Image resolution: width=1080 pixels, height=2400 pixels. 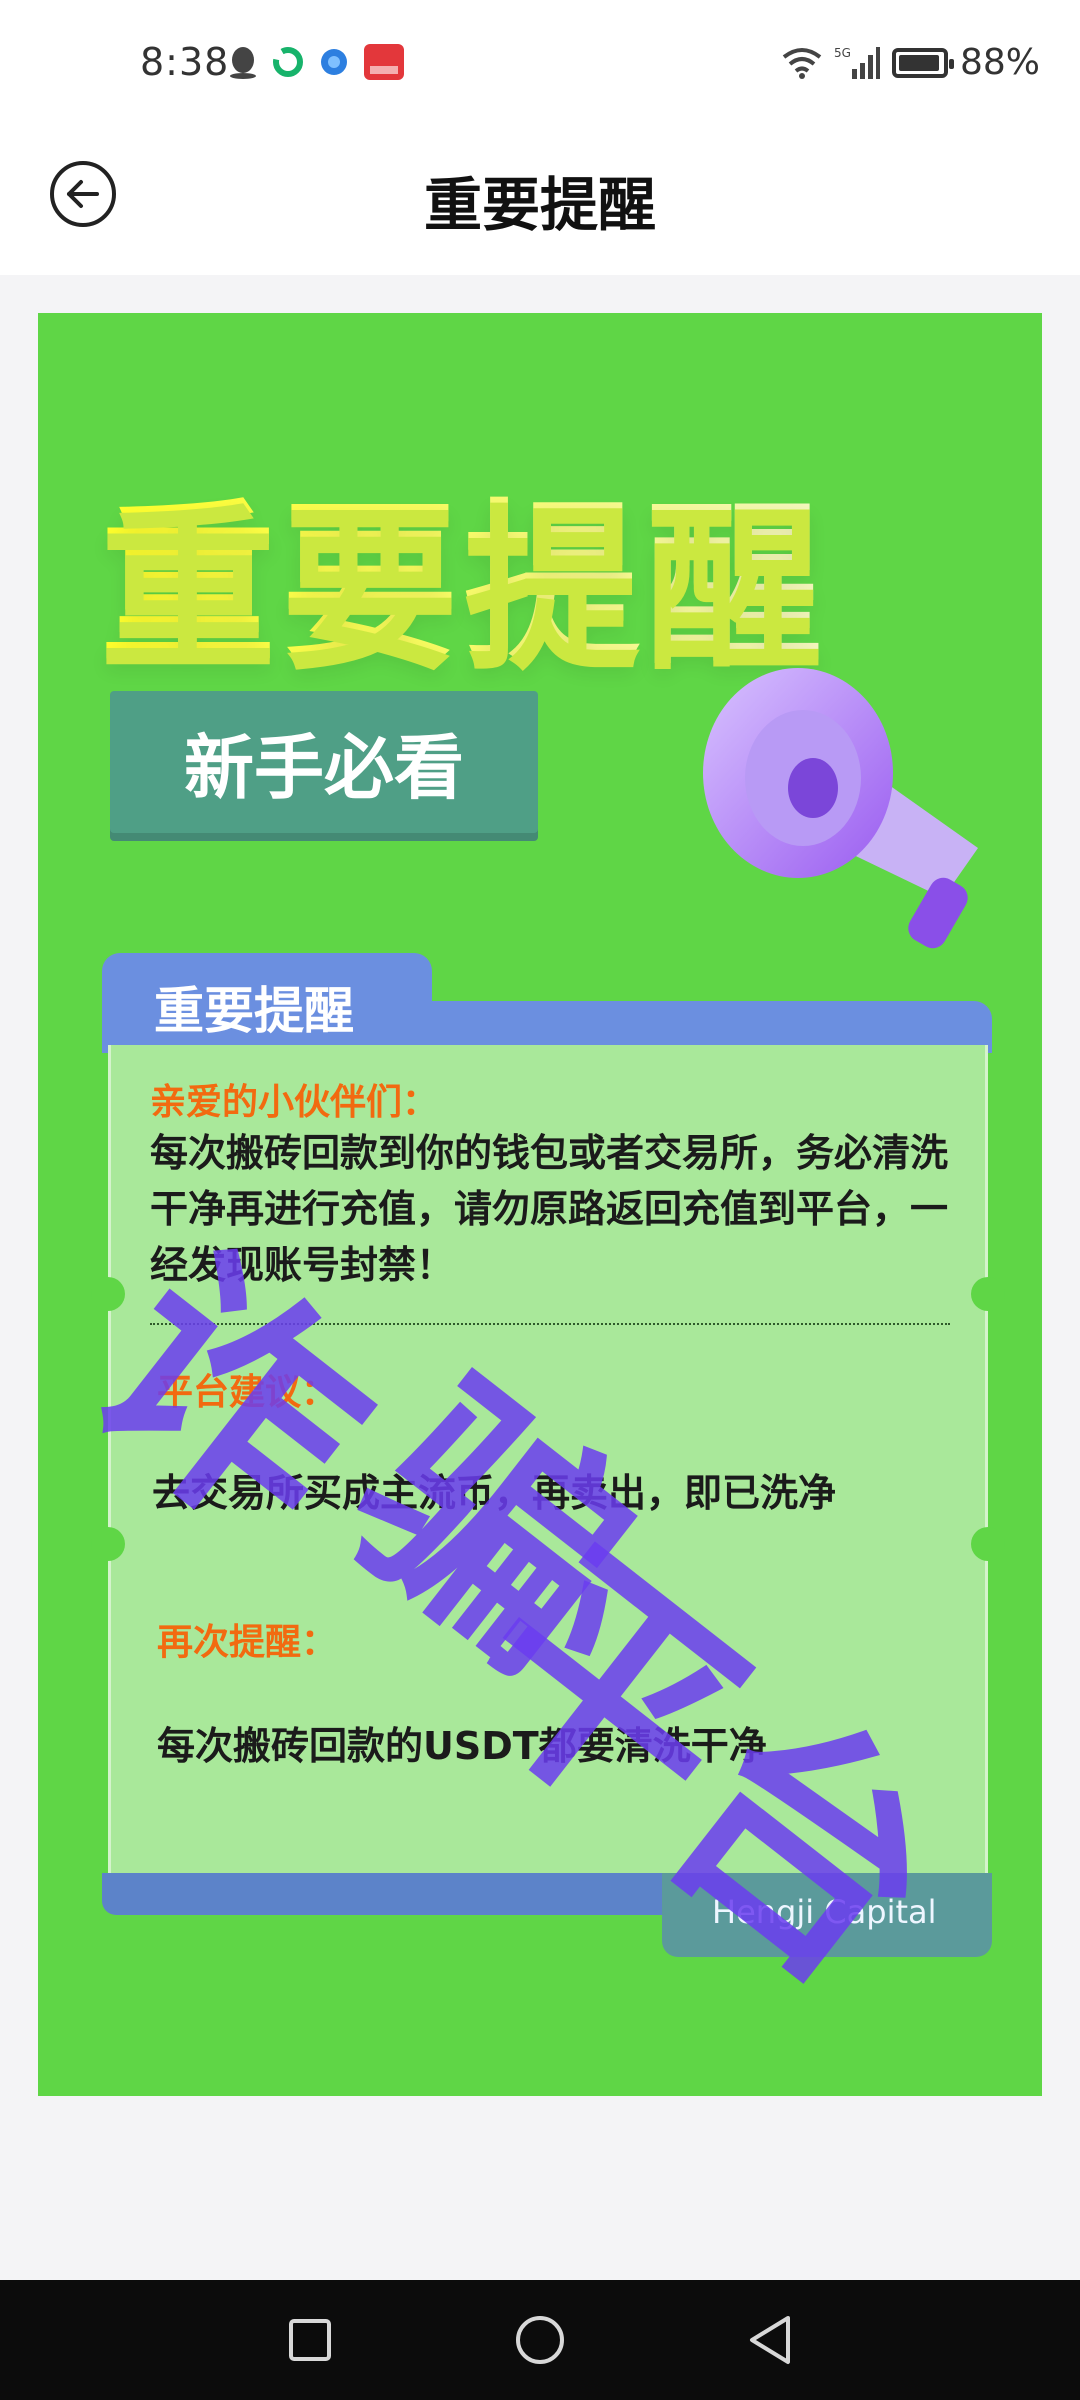 What do you see at coordinates (254, 1011) in the screenshot?
I see `notice-tab-title: 重要提醒` at bounding box center [254, 1011].